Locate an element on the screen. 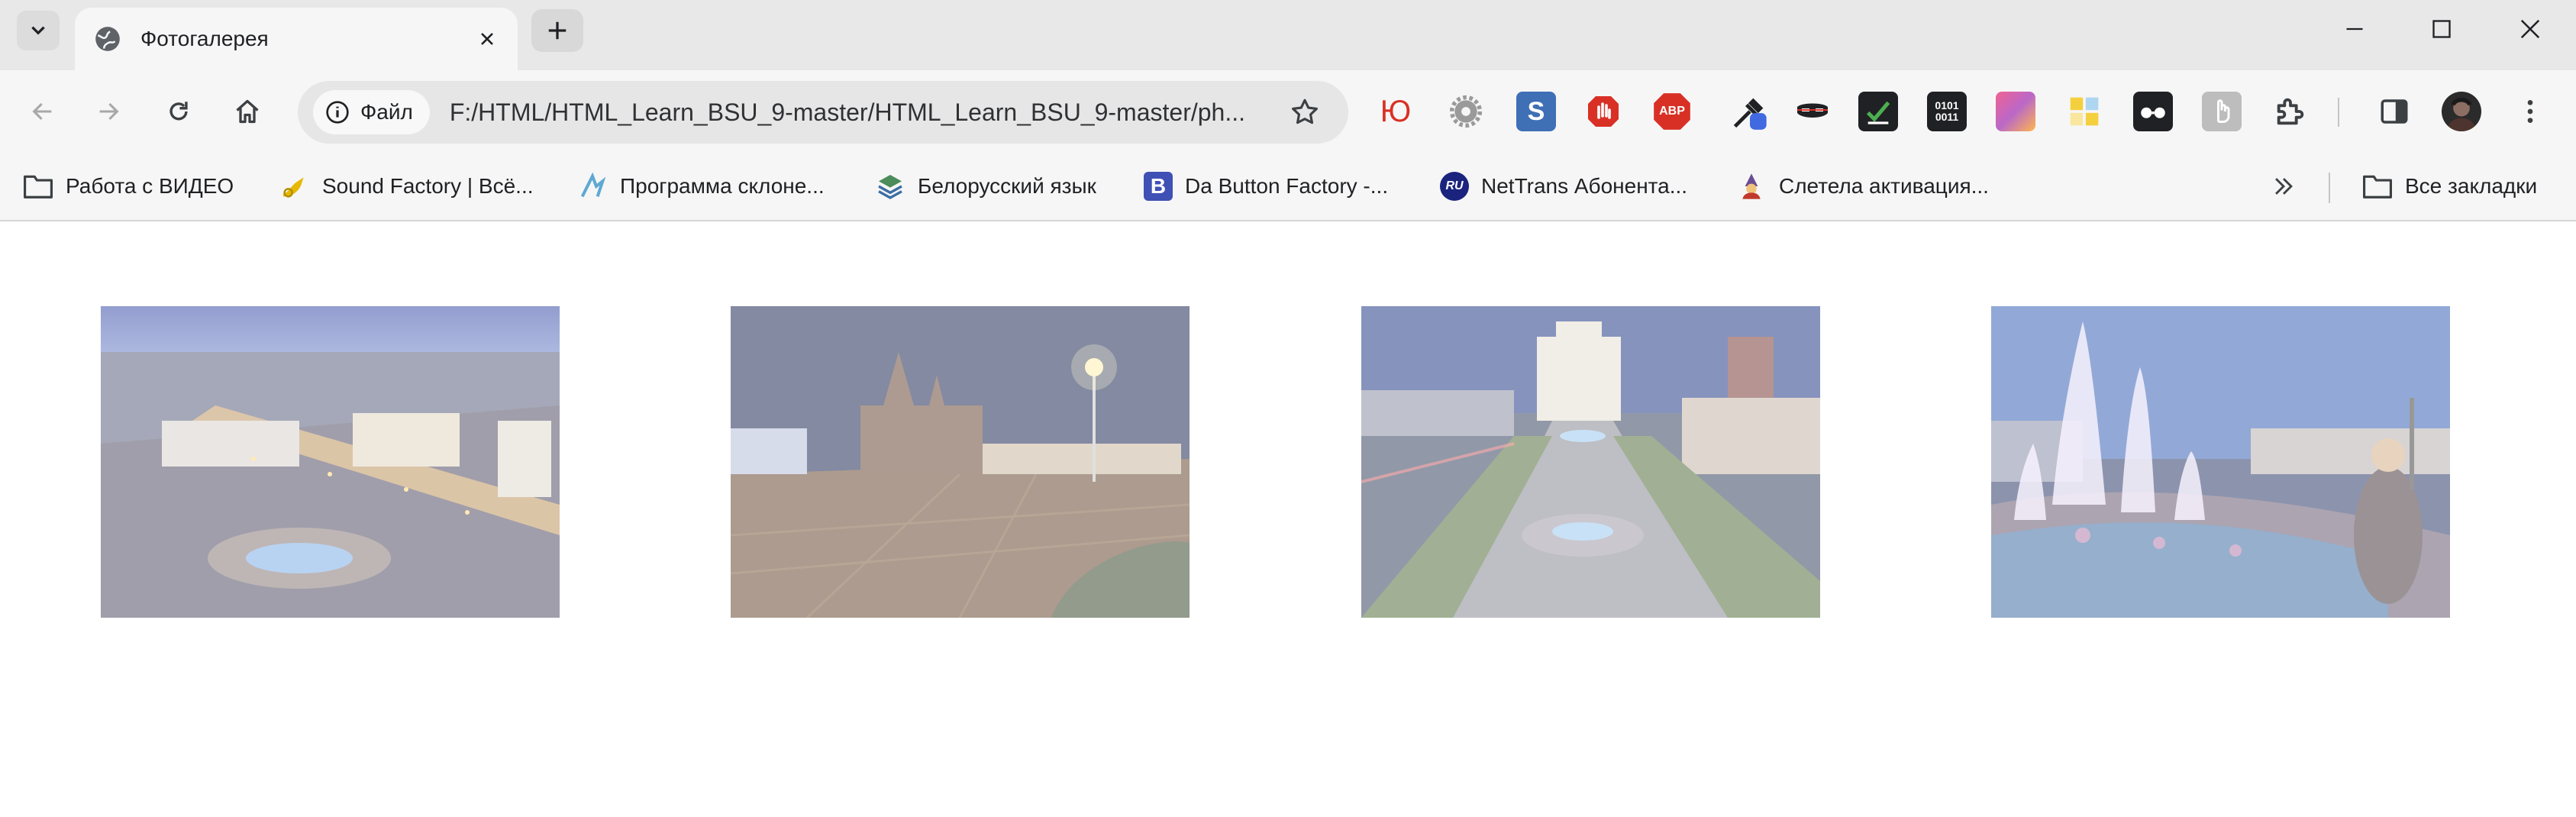  bookmark-belarusian: Белорусский язык is located at coordinates (985, 187).